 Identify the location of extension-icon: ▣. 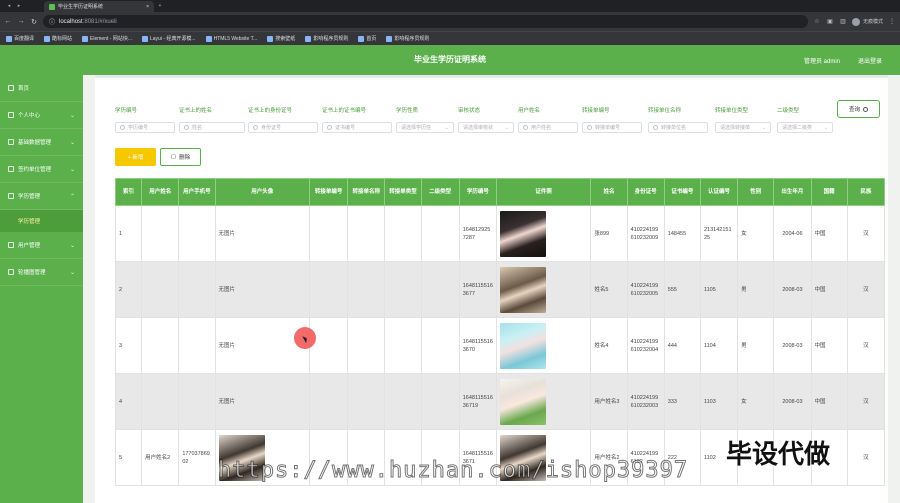
(830, 21).